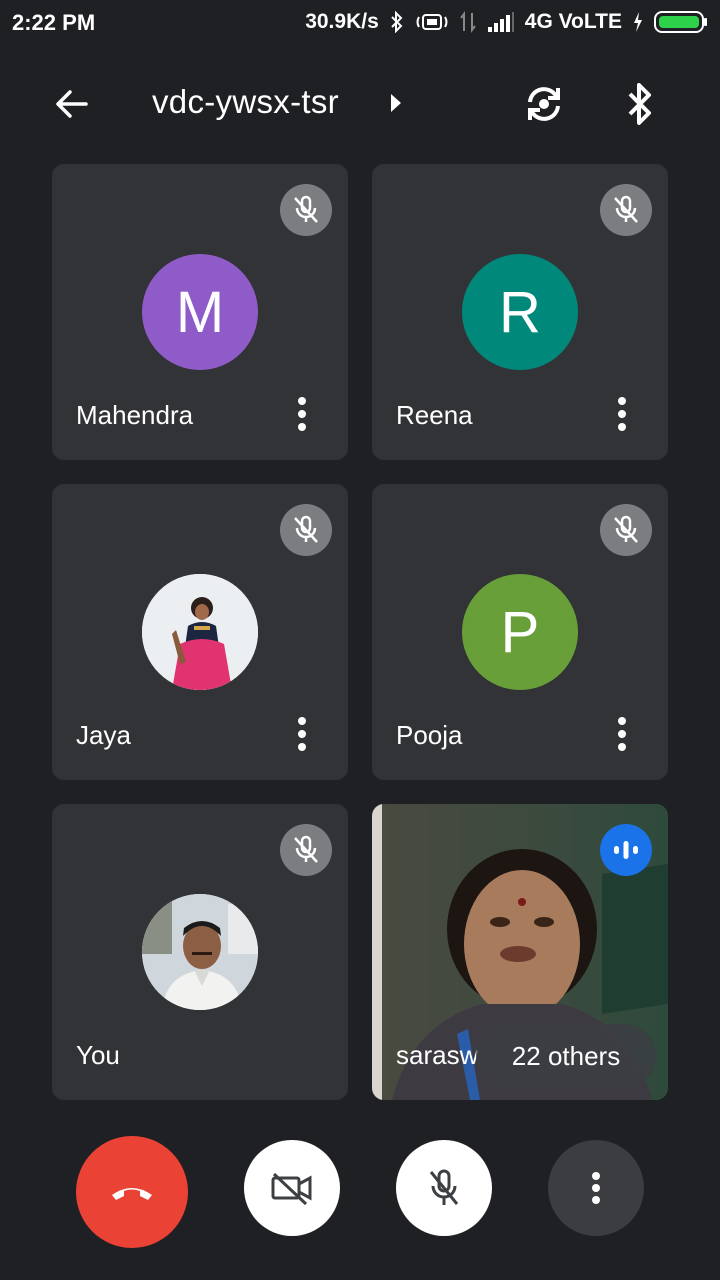 The height and width of the screenshot is (1280, 720). I want to click on participant-name: sarasw, so click(437, 1055).